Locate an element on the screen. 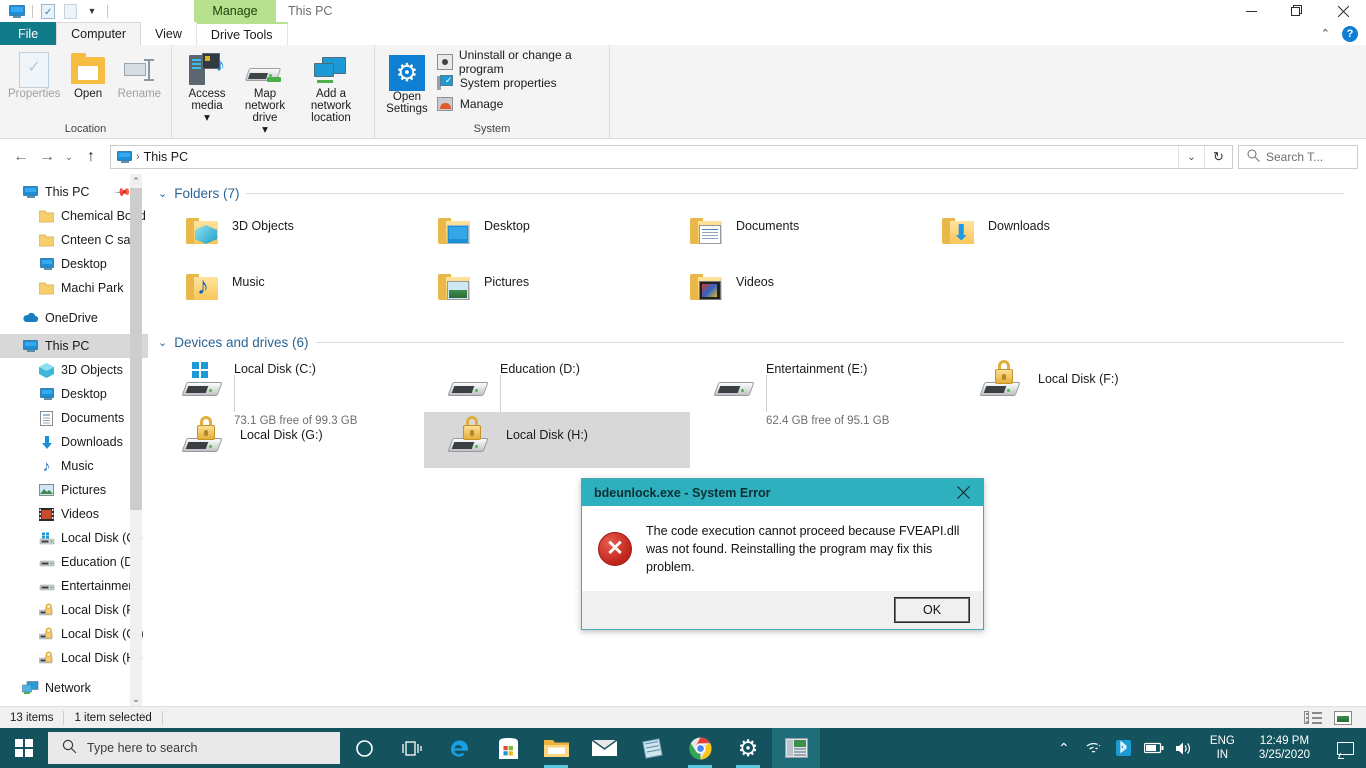  drive-tile-education-d: Education (D:) 107 GB free of 199 GB is located at coordinates (557, 391).